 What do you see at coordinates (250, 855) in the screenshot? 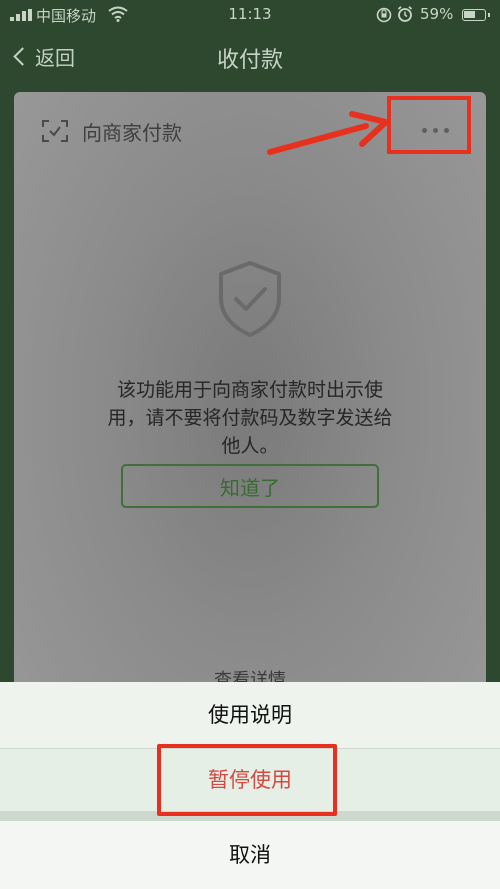
I see `cancel-button: 取消` at bounding box center [250, 855].